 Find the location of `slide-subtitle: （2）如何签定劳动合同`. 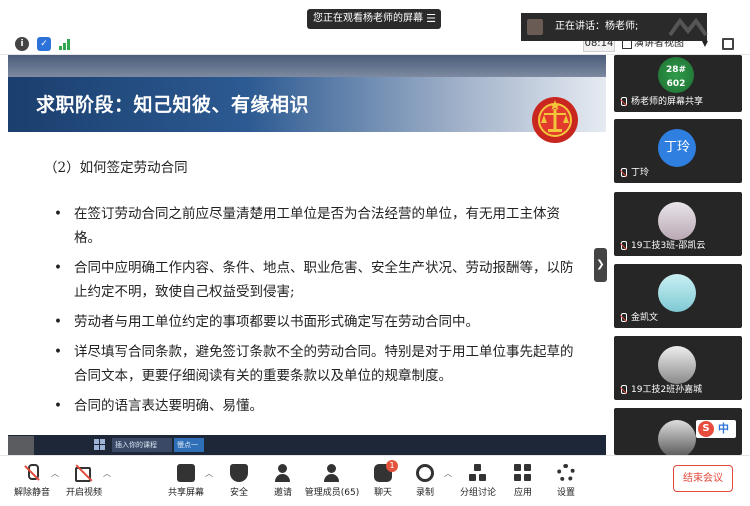

slide-subtitle: （2）如何签定劳动合同 is located at coordinates (116, 168).